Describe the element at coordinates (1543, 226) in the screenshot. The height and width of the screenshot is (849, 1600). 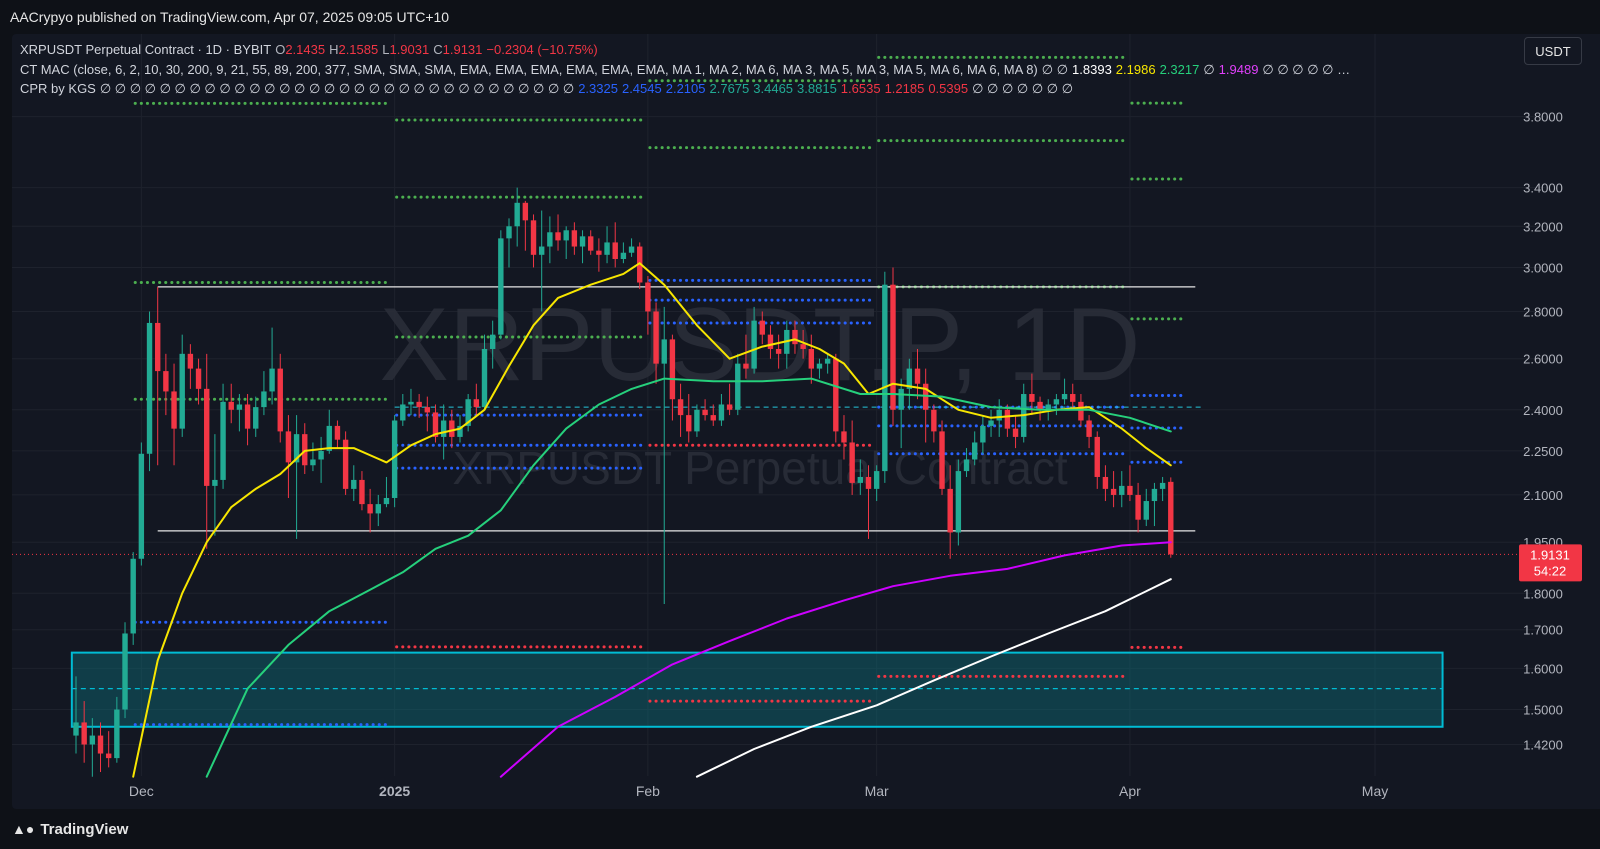
I see `price-tick-label: 3.2000` at that location.